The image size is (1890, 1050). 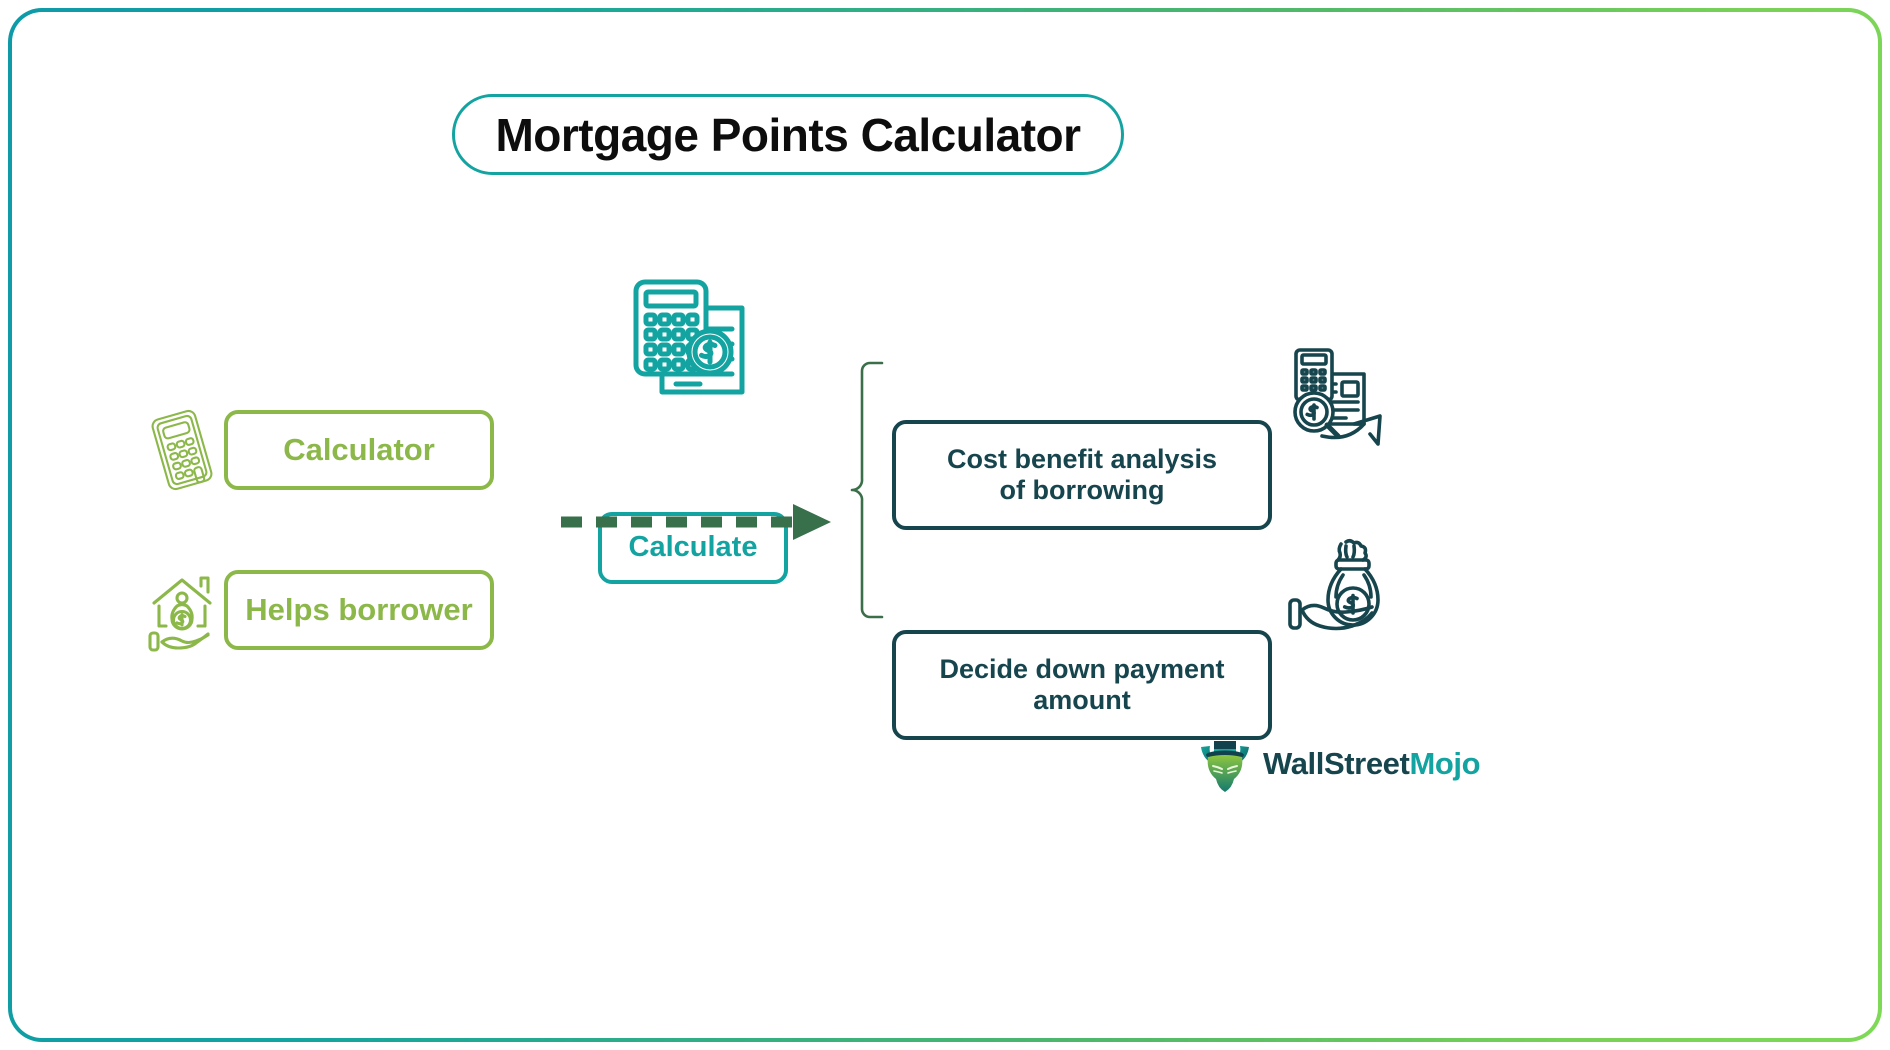 What do you see at coordinates (182, 612) in the screenshot?
I see `house-money-icon` at bounding box center [182, 612].